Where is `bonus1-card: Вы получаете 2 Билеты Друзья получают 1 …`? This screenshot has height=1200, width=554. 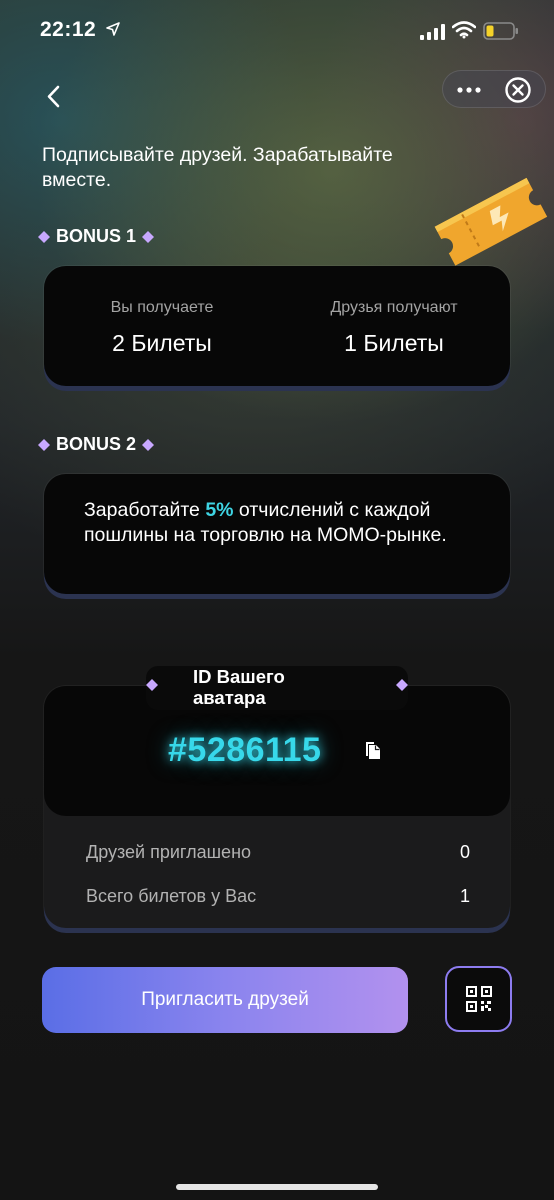 bonus1-card: Вы получаете 2 Билеты Друзья получают 1 … is located at coordinates (277, 326).